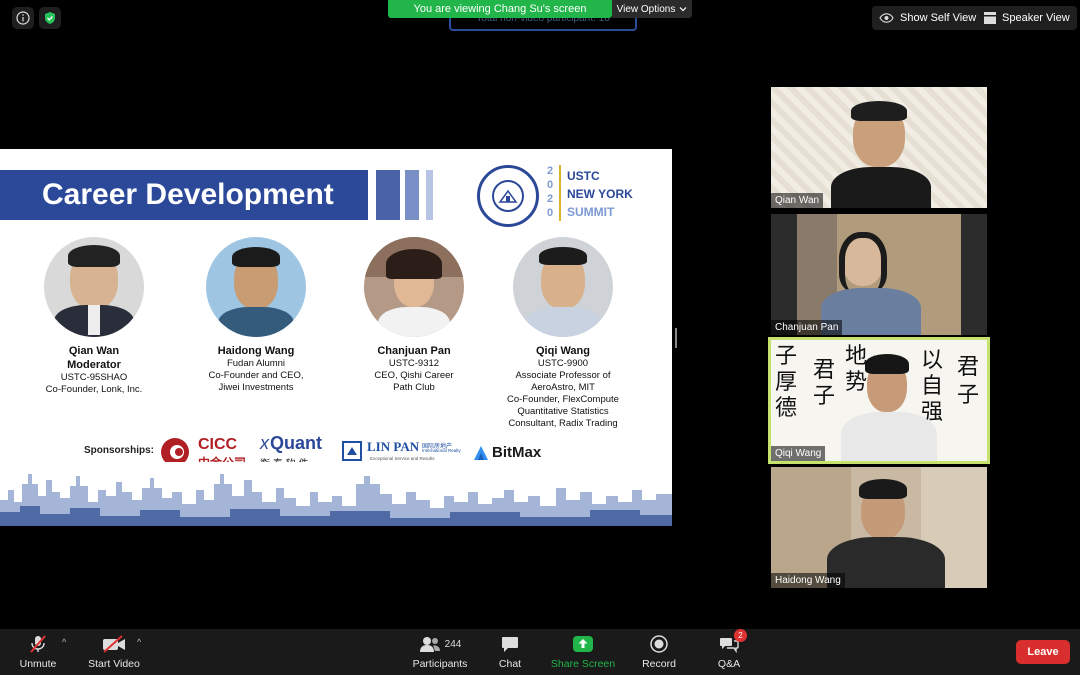 The image size is (1080, 675). I want to click on chat-label: Chat, so click(510, 664).